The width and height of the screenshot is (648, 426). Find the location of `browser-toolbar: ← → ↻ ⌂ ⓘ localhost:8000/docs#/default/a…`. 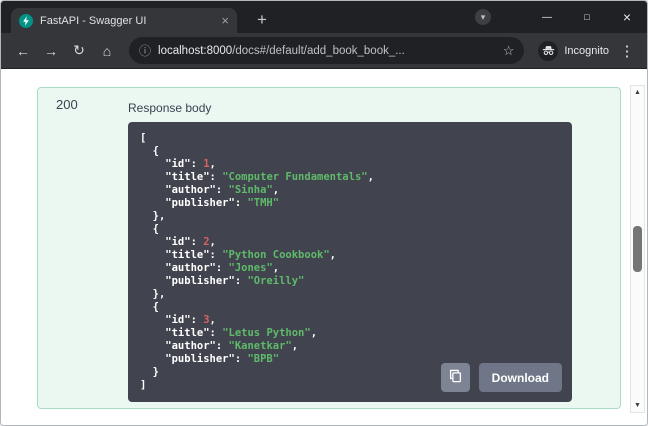

browser-toolbar: ← → ↻ ⌂ ⓘ localhost:8000/docs#/default/a… is located at coordinates (324, 51).